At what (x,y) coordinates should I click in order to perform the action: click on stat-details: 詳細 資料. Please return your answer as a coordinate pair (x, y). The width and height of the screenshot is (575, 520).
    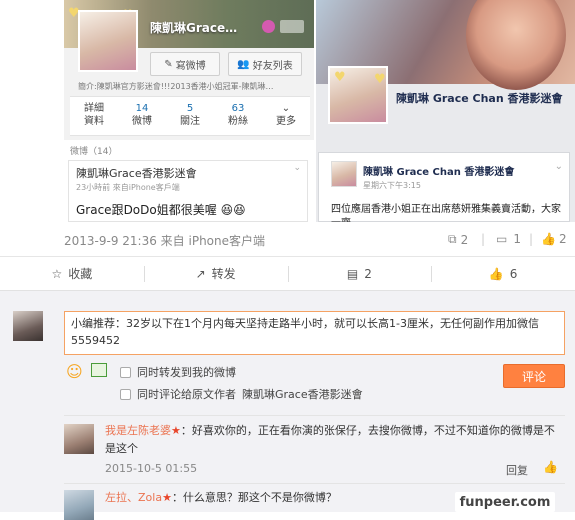
    Looking at the image, I should click on (94, 116).